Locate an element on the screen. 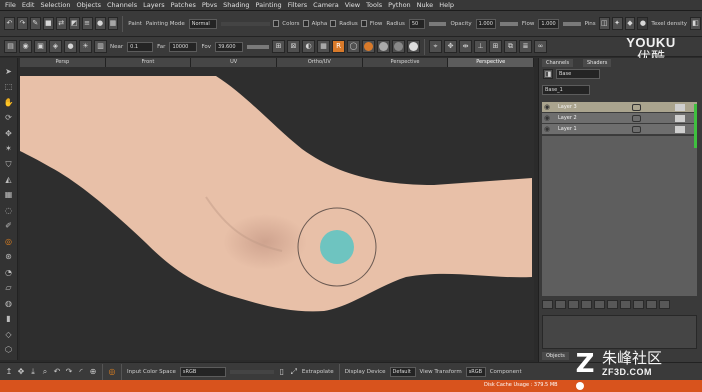 Image resolution: width=702 pixels, height=392 pixels. input-color-space-dropdown: sRGB is located at coordinates (202, 371).